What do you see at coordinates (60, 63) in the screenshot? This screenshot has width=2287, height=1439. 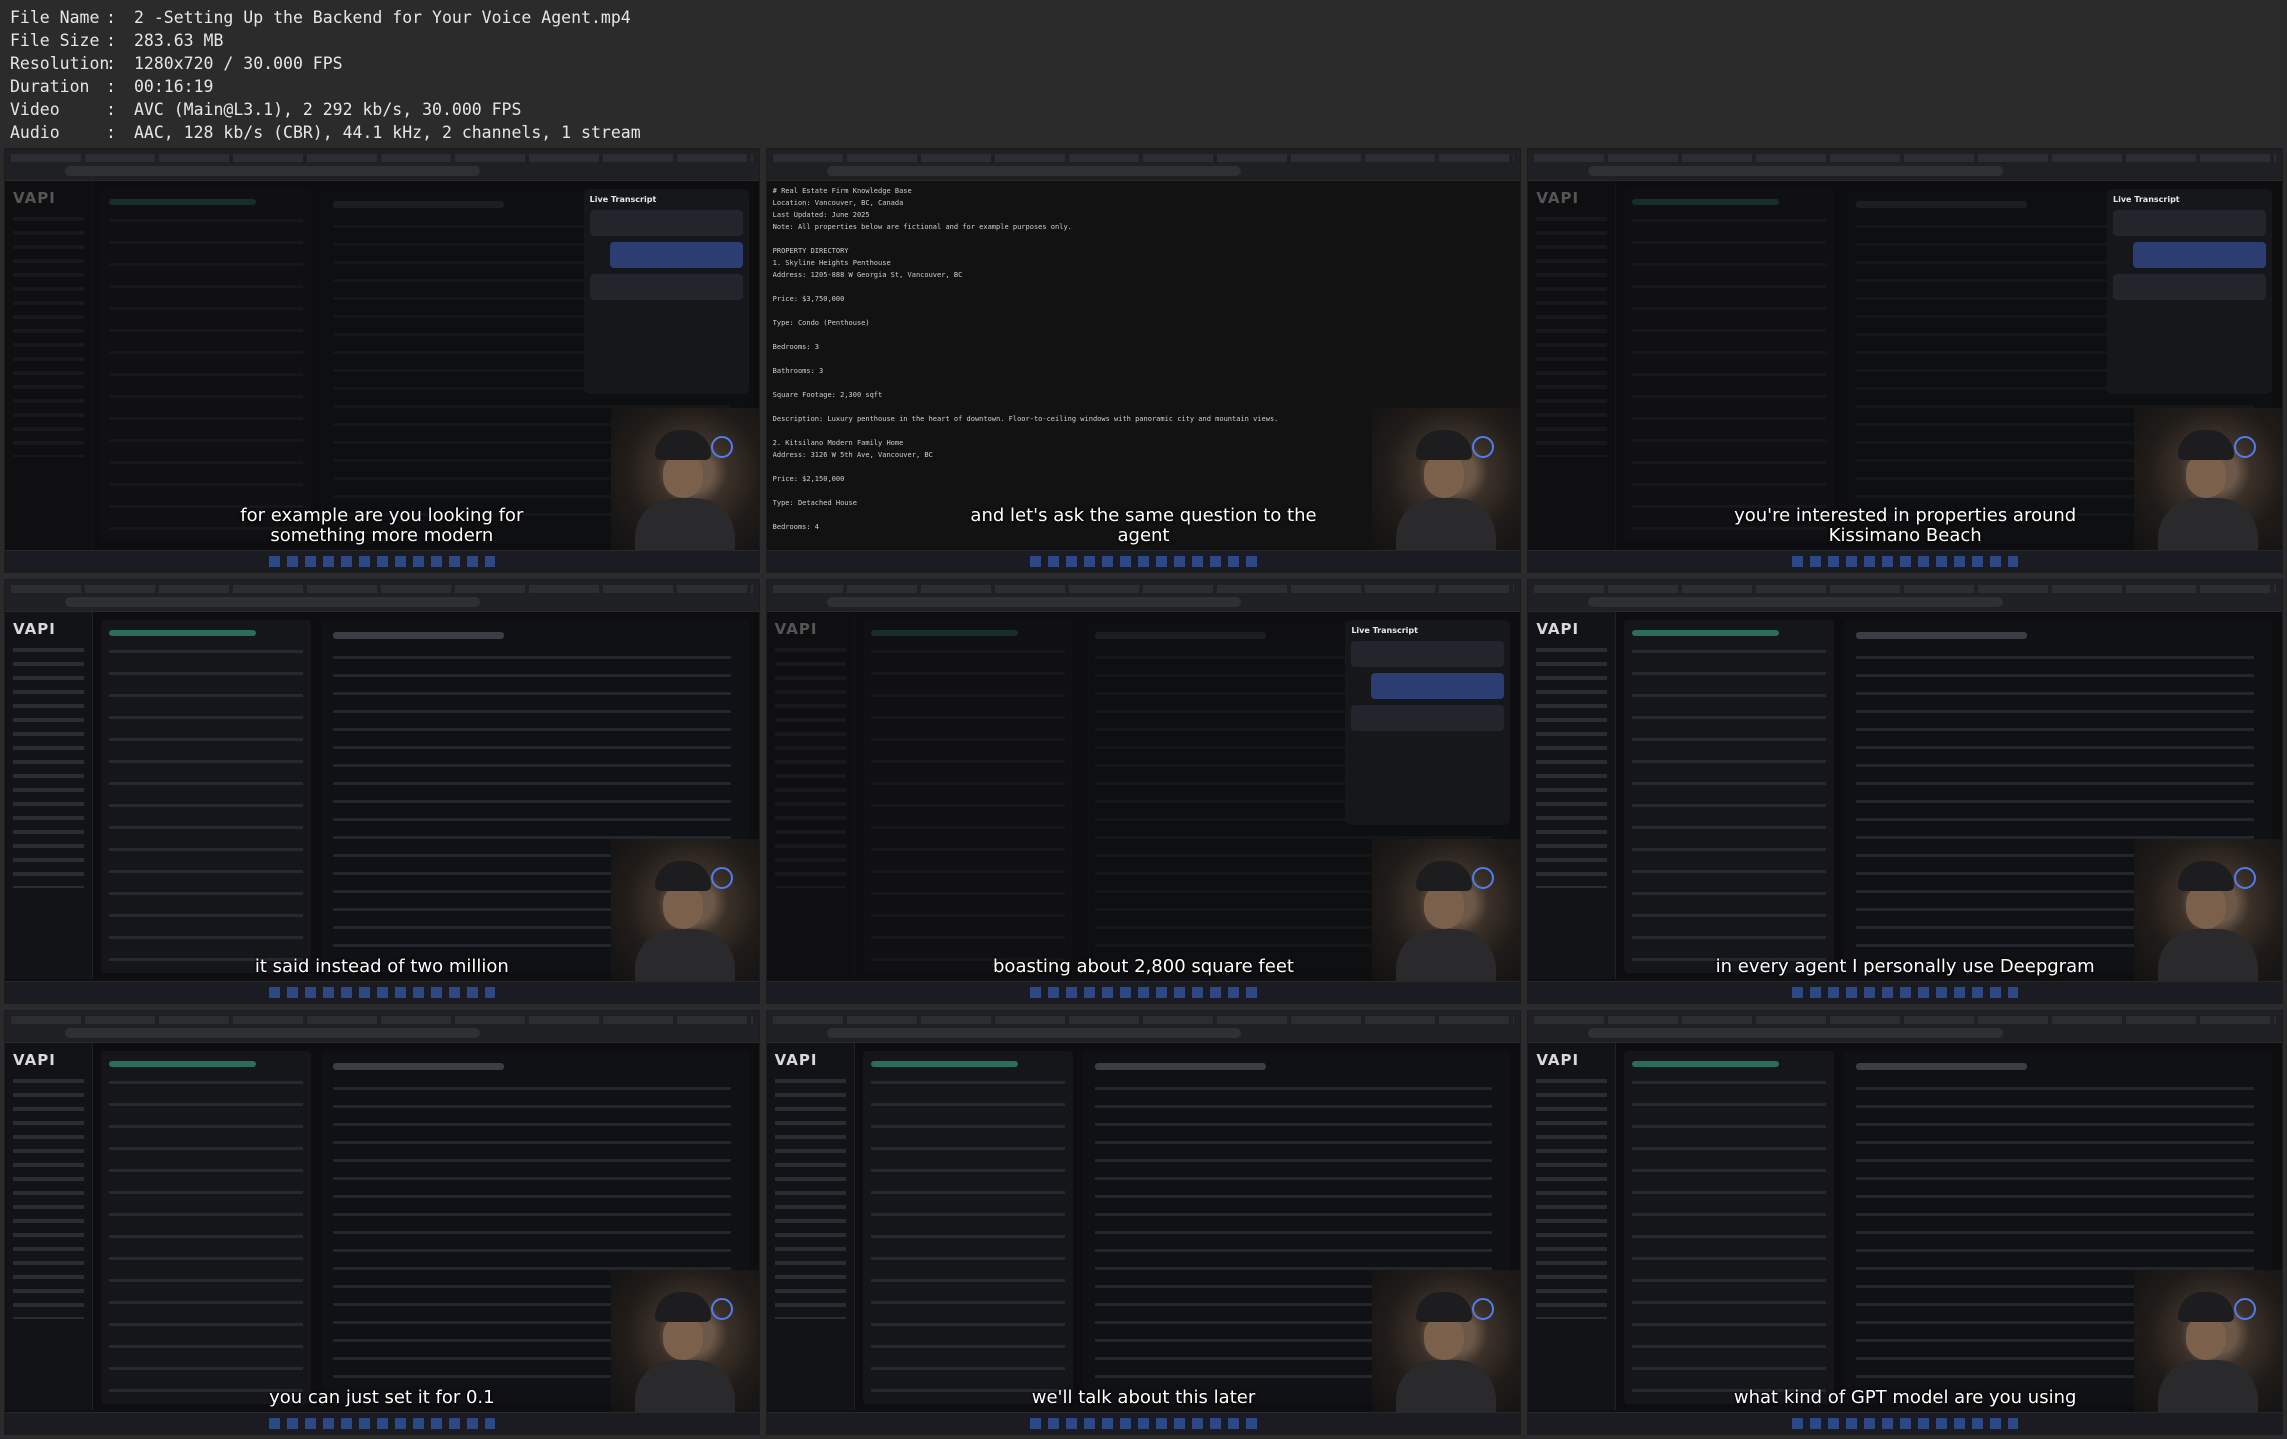 I see `info-label: Resolution` at bounding box center [60, 63].